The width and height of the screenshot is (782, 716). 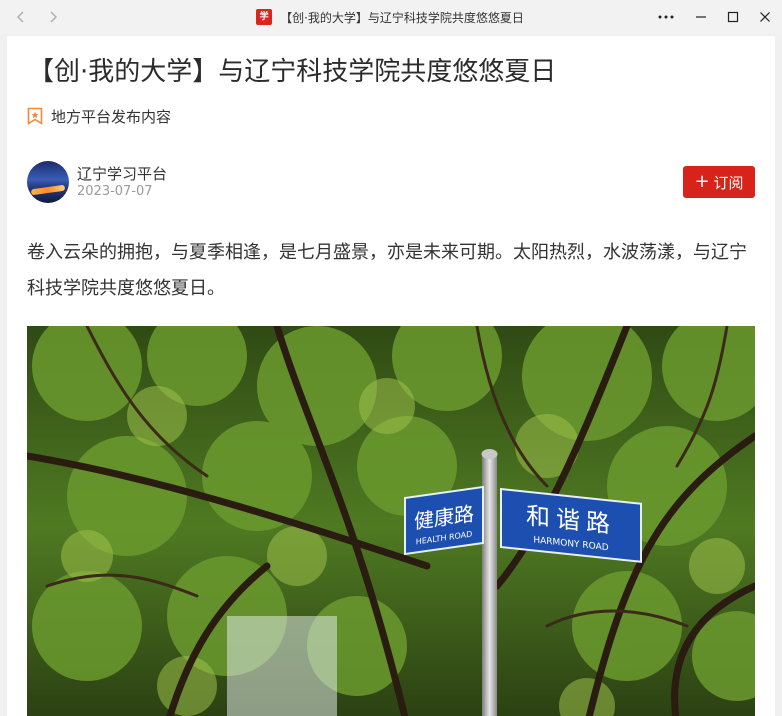 I want to click on title-bar: 学 【创·我的大学】与辽宁科技学院共度悠悠夏日, so click(x=391, y=17).